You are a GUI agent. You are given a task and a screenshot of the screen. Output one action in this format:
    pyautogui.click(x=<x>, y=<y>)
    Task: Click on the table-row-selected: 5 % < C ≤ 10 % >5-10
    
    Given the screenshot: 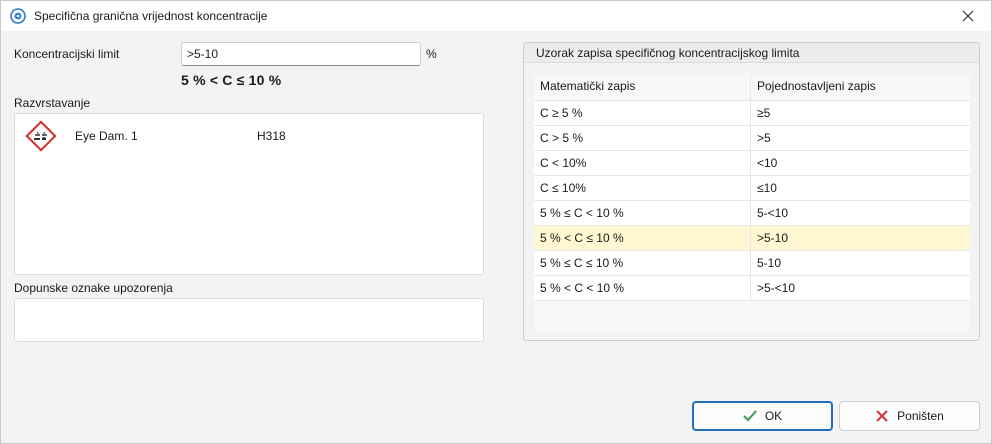 What is the action you would take?
    pyautogui.click(x=752, y=238)
    